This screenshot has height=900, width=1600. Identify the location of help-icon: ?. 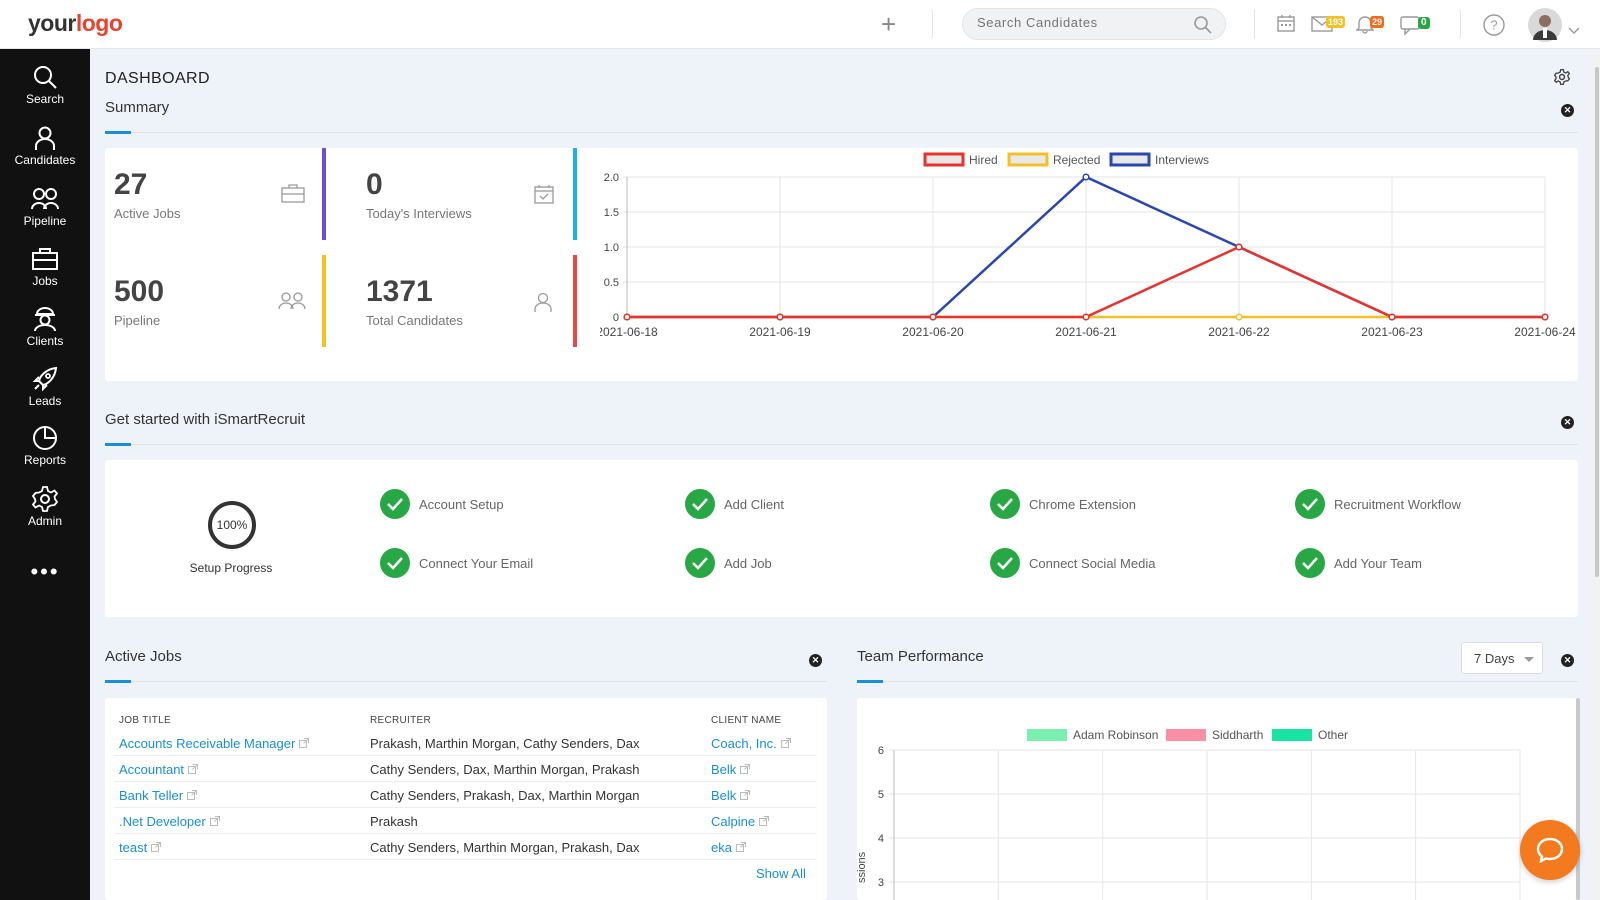
(1494, 27).